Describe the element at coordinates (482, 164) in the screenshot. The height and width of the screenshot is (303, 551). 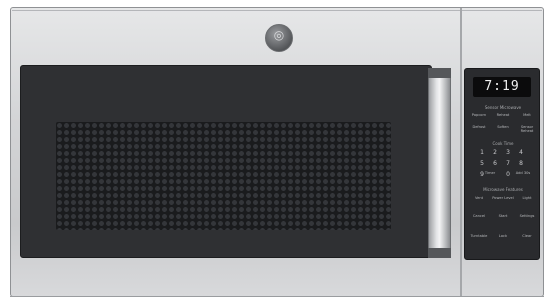
I see `key-5: 5` at that location.